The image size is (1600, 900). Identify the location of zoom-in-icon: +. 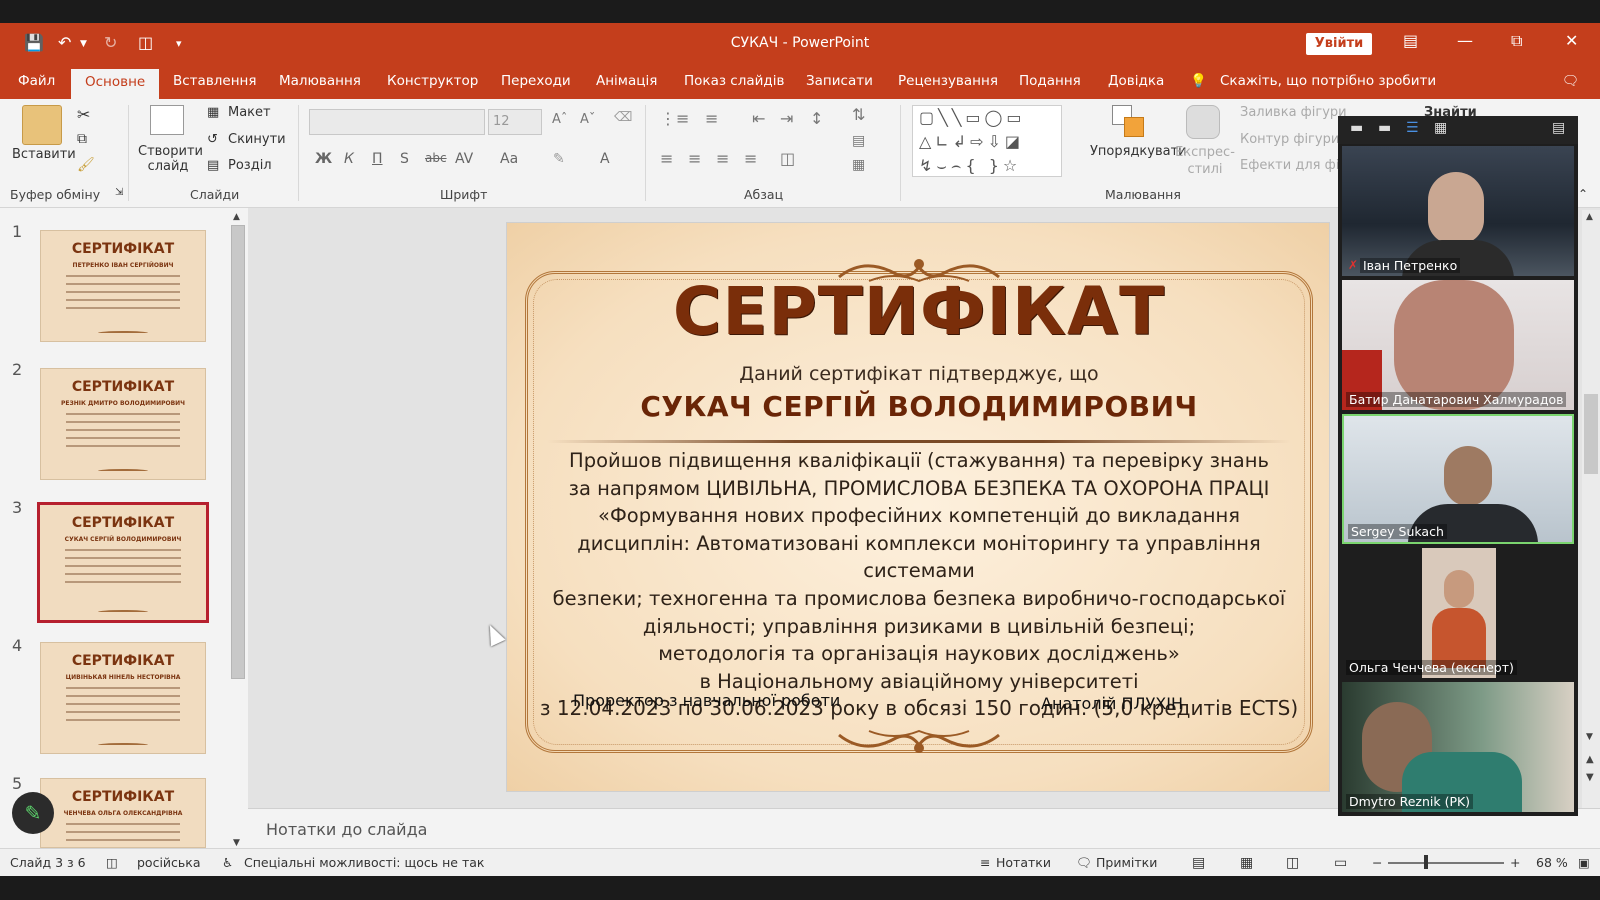
(1515, 862).